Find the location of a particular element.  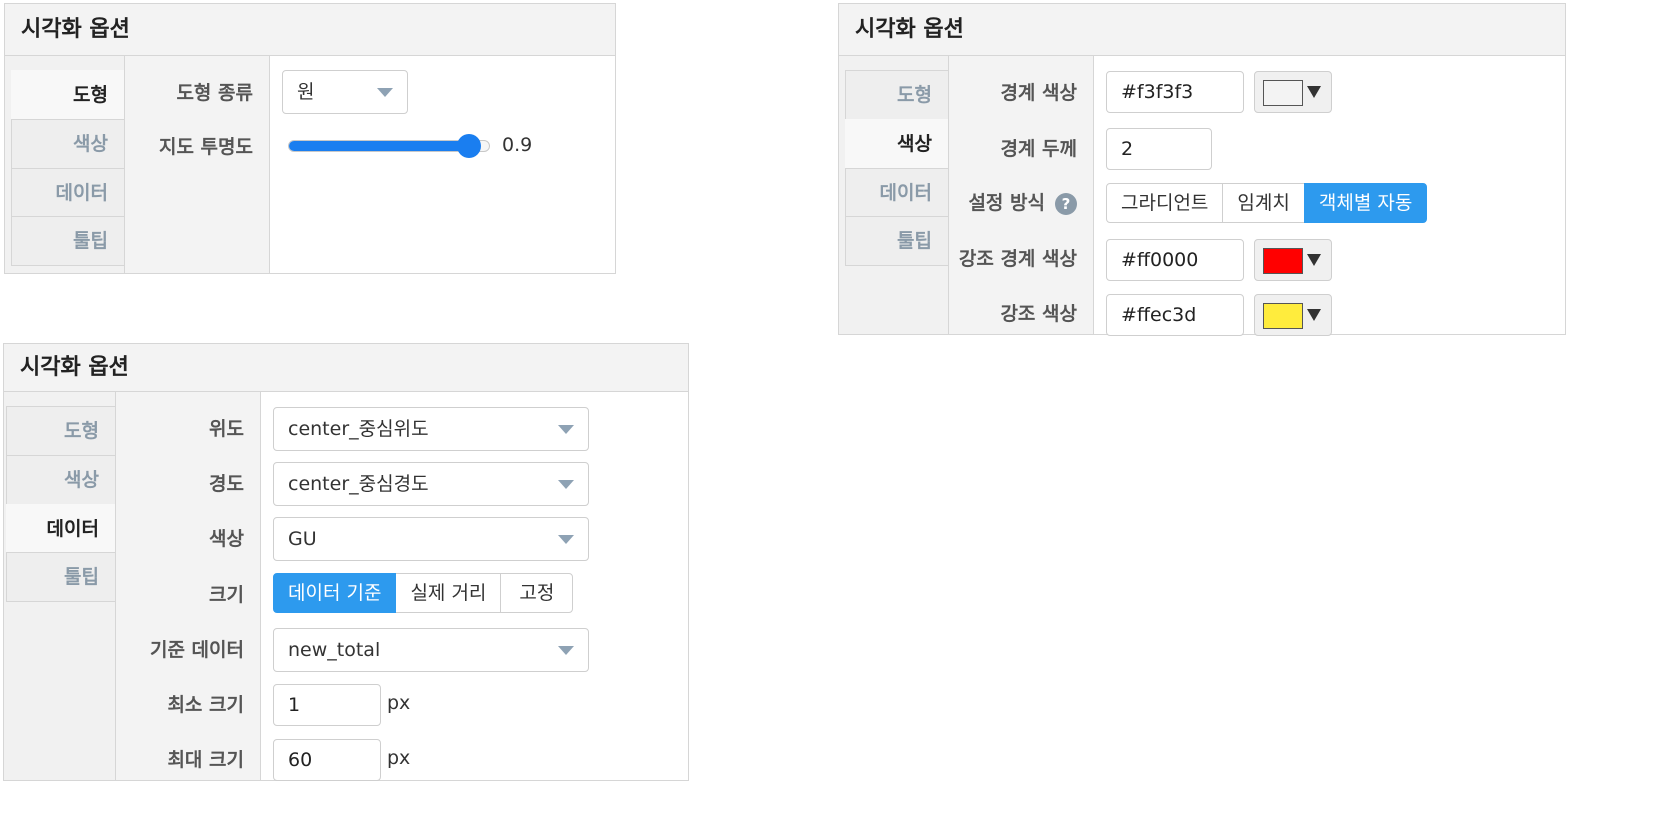

method-label-text: 설정 방식 is located at coordinates (1006, 203).